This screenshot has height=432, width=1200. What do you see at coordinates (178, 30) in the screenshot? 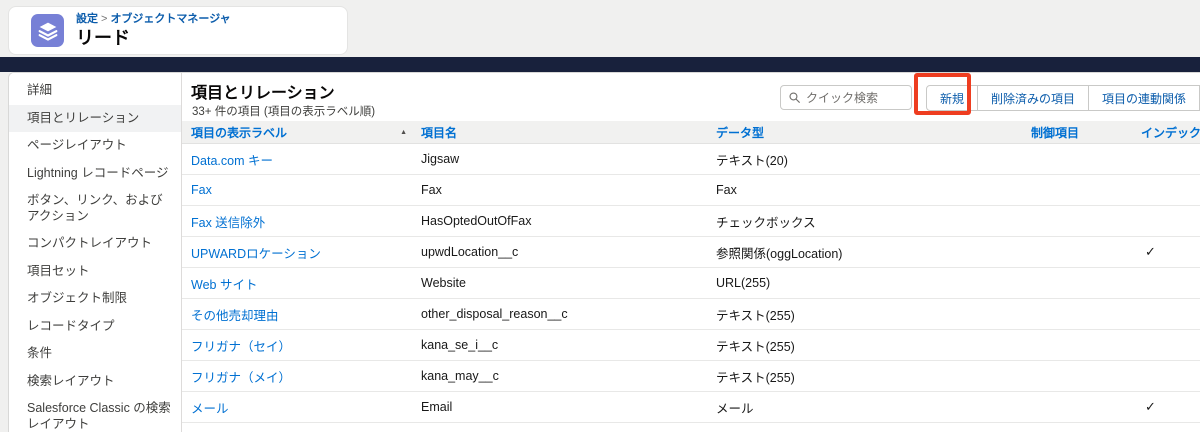
I see `object-header-card: 設定 > オブジェクトマネージャ リード` at bounding box center [178, 30].